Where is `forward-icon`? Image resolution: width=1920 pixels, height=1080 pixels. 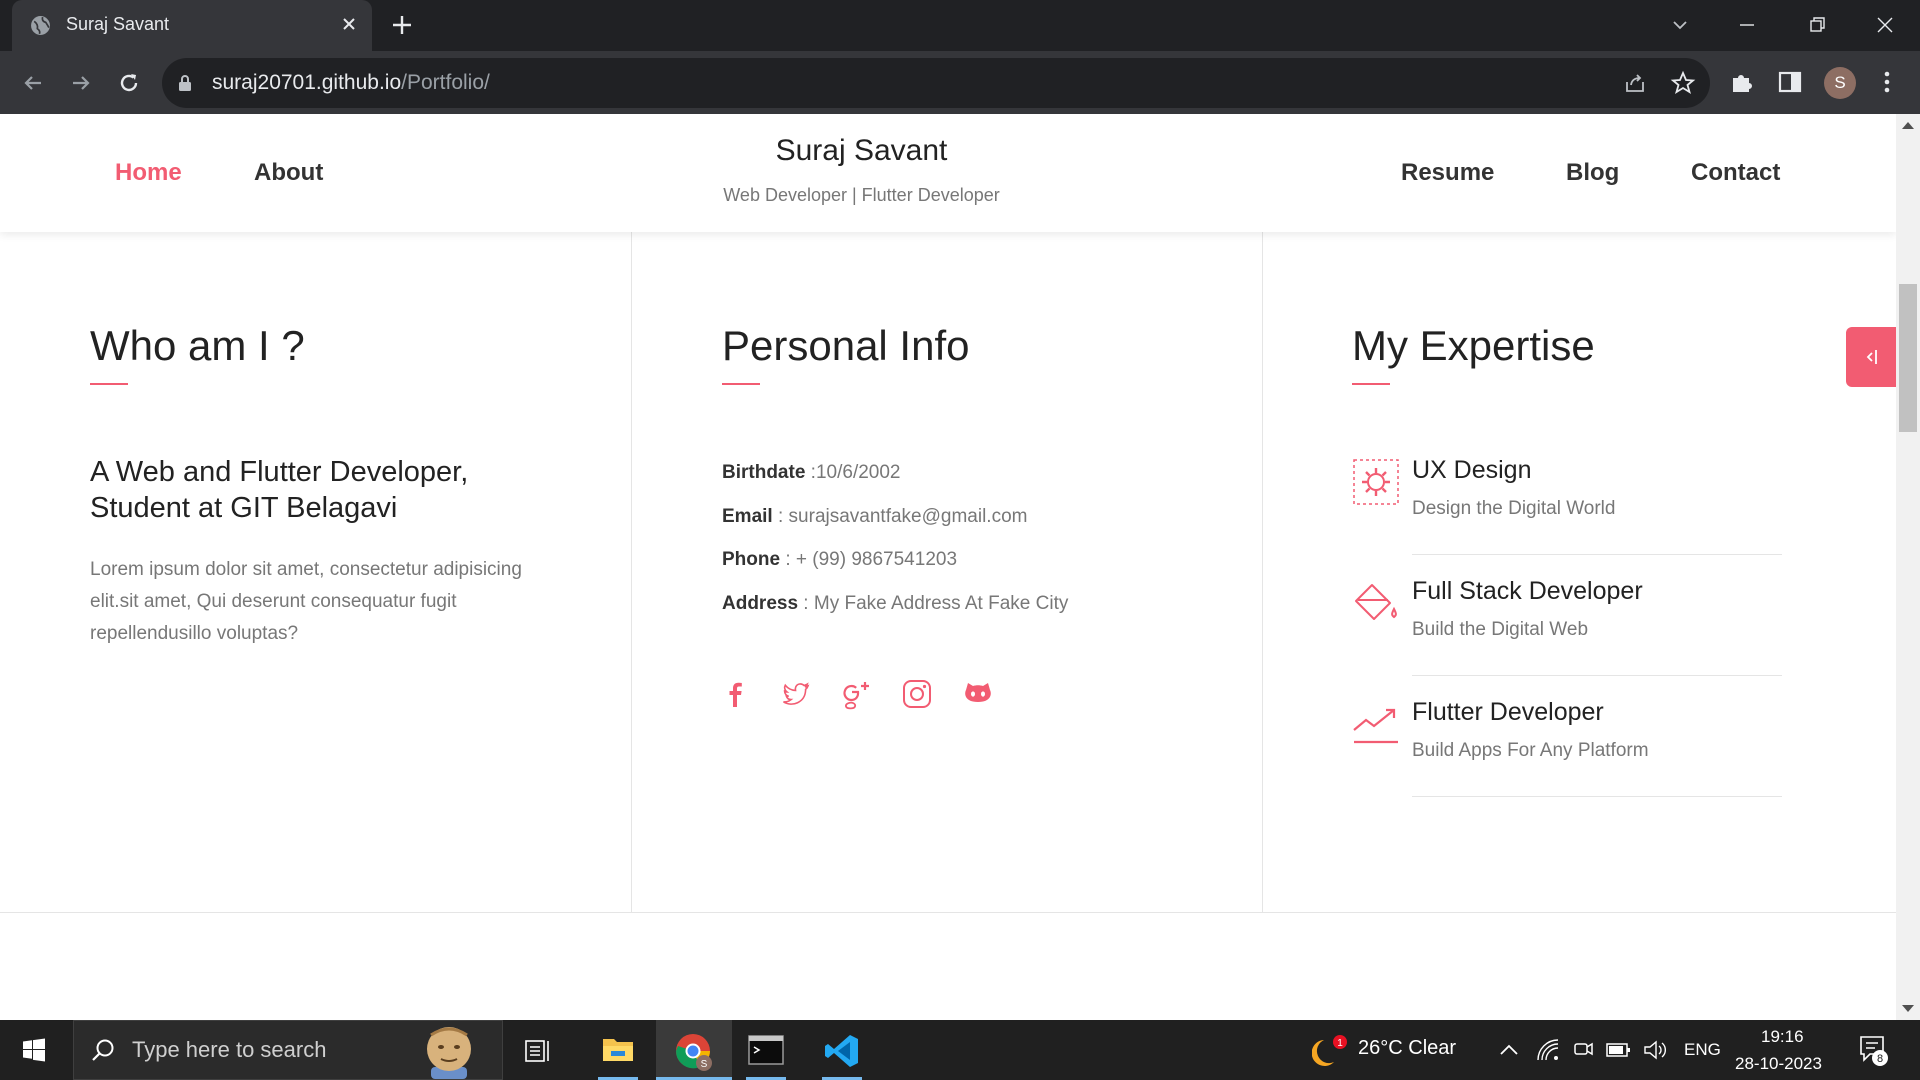
forward-icon is located at coordinates (81, 83).